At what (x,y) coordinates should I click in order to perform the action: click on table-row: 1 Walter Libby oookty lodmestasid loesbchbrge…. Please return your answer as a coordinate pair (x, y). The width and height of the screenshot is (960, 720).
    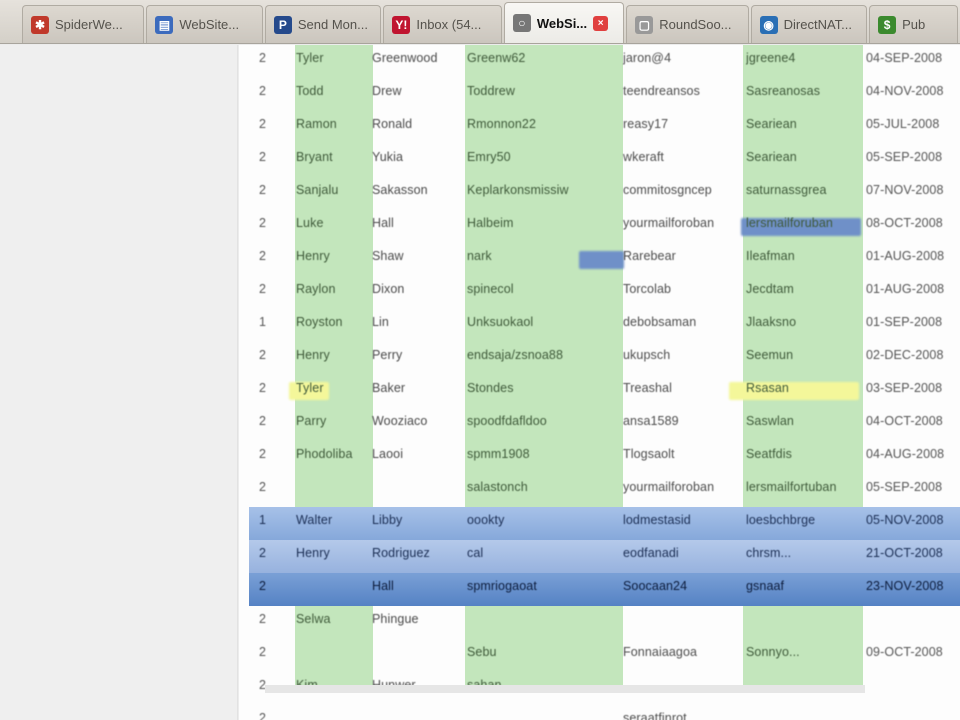
    Looking at the image, I should click on (604, 523).